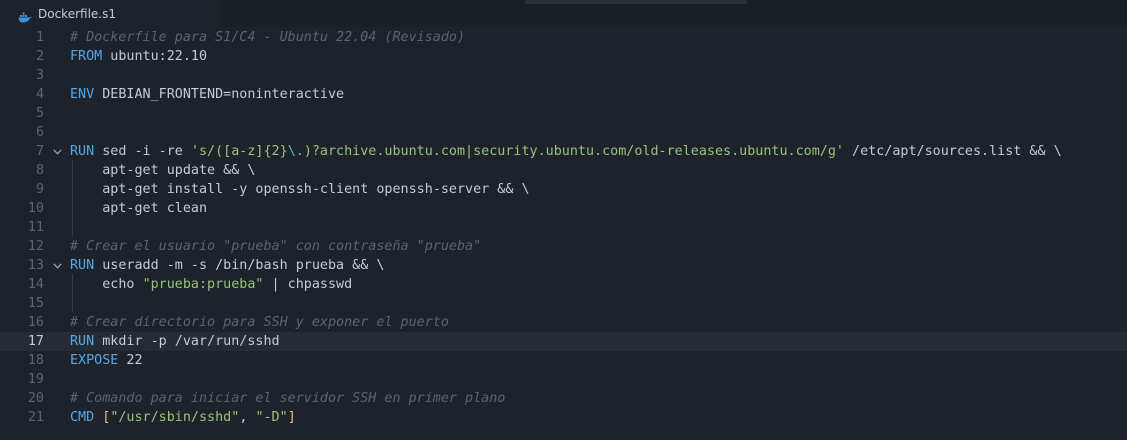 The height and width of the screenshot is (440, 1127). I want to click on line-code: EXPOSE 22, so click(106, 360).